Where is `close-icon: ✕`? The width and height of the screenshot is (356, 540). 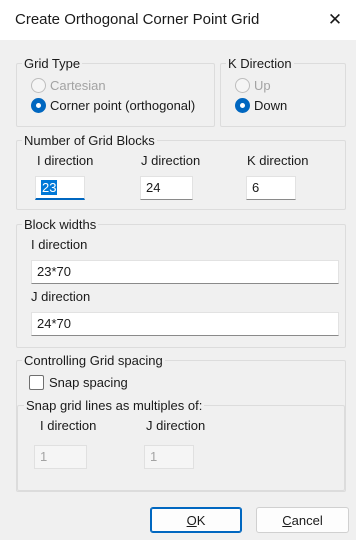 close-icon: ✕ is located at coordinates (335, 19).